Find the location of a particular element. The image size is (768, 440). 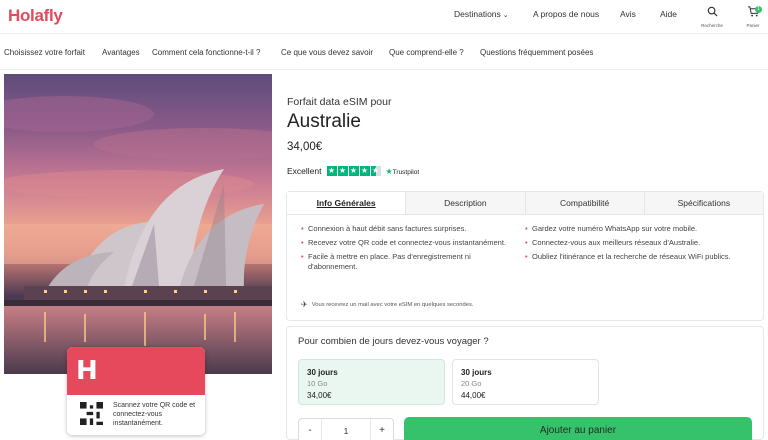

product-price: 34,00€ is located at coordinates (305, 147).